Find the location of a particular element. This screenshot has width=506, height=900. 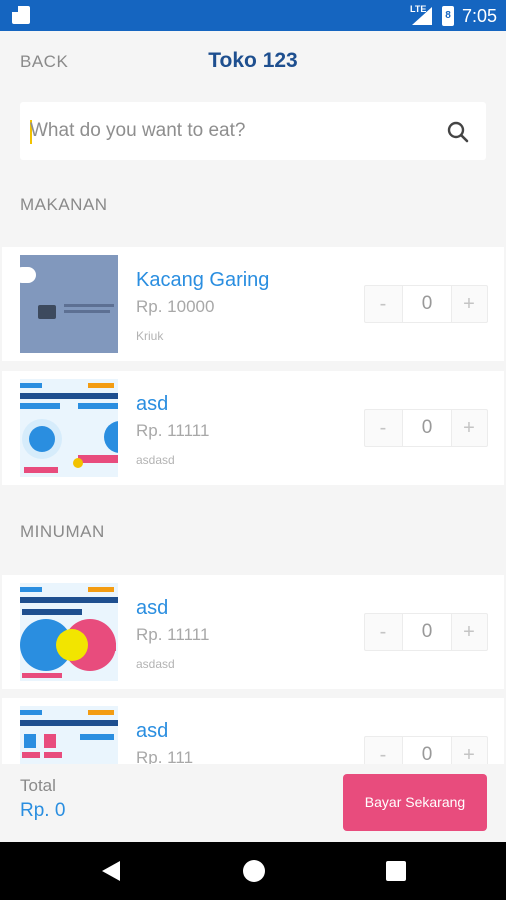

item-price: Rp. 10000 is located at coordinates (175, 306).